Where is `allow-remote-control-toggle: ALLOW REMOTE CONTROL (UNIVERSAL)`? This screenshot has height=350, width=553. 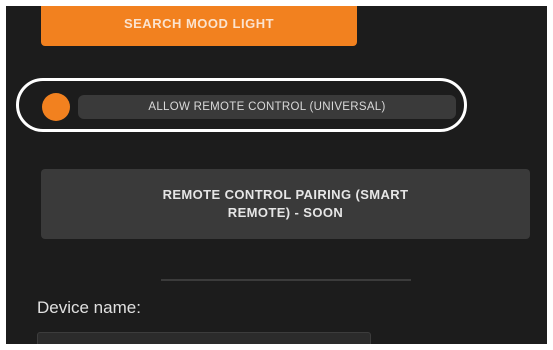
allow-remote-control-toggle: ALLOW REMOTE CONTROL (UNIVERSAL) is located at coordinates (252, 107).